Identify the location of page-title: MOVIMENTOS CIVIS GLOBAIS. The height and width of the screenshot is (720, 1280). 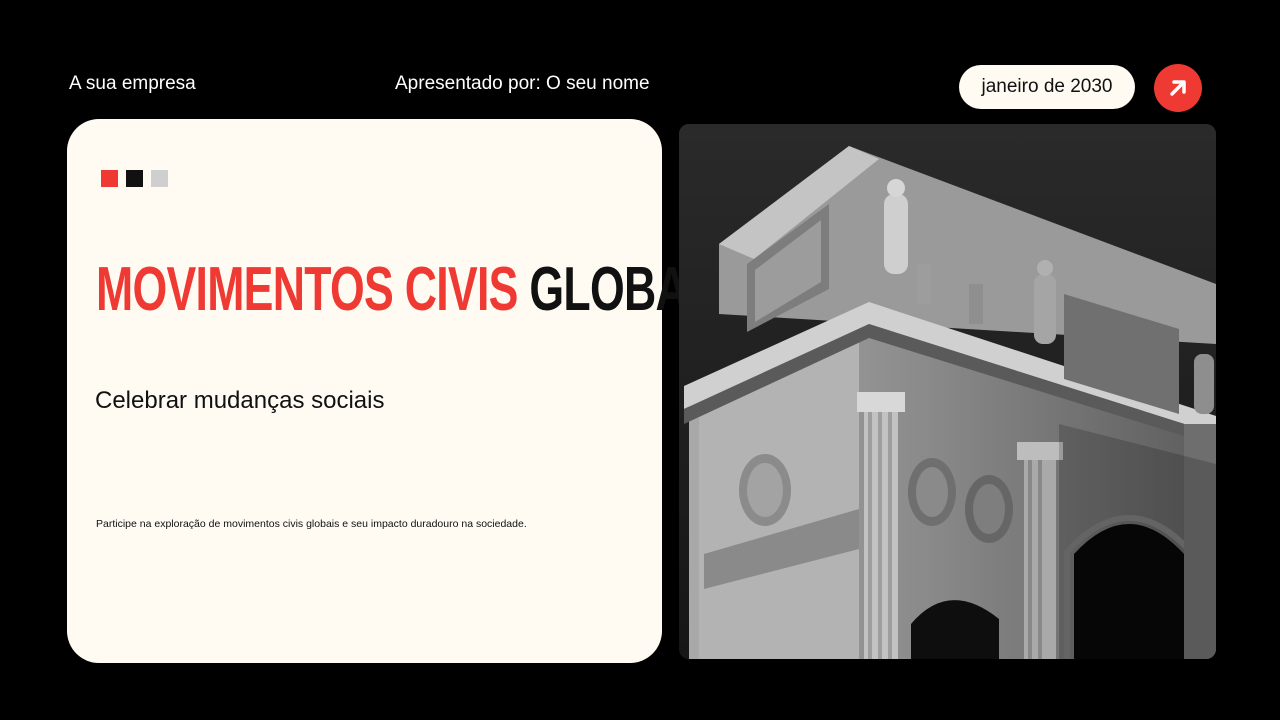
(412, 290).